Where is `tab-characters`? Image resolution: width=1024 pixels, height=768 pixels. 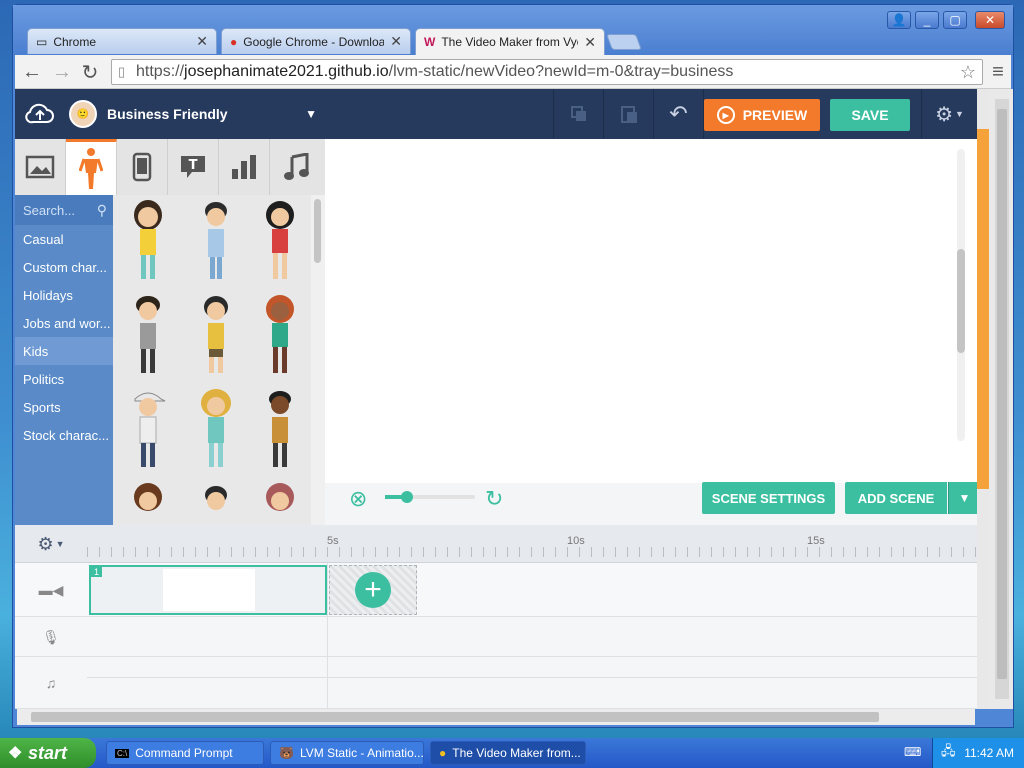
tab-characters is located at coordinates (91, 167).